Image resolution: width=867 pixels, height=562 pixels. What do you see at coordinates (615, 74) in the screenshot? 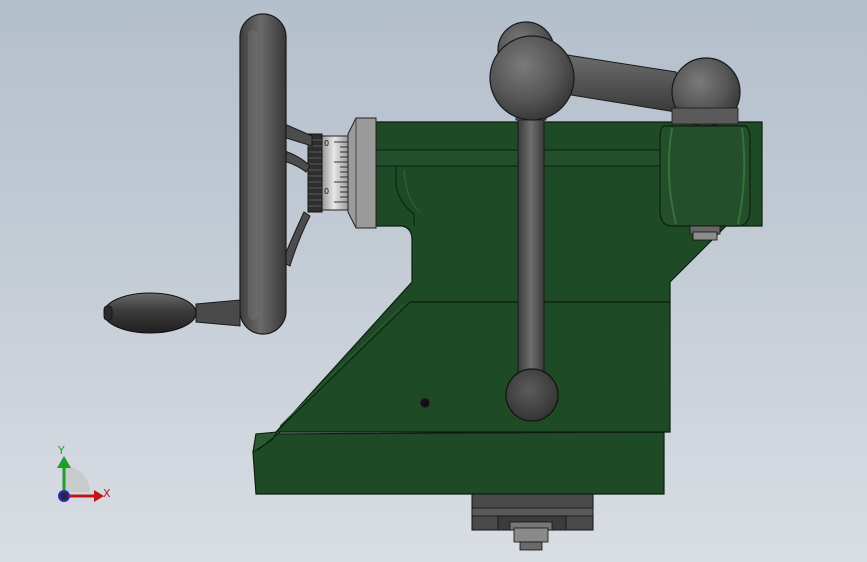
I see `locking-lever` at bounding box center [615, 74].